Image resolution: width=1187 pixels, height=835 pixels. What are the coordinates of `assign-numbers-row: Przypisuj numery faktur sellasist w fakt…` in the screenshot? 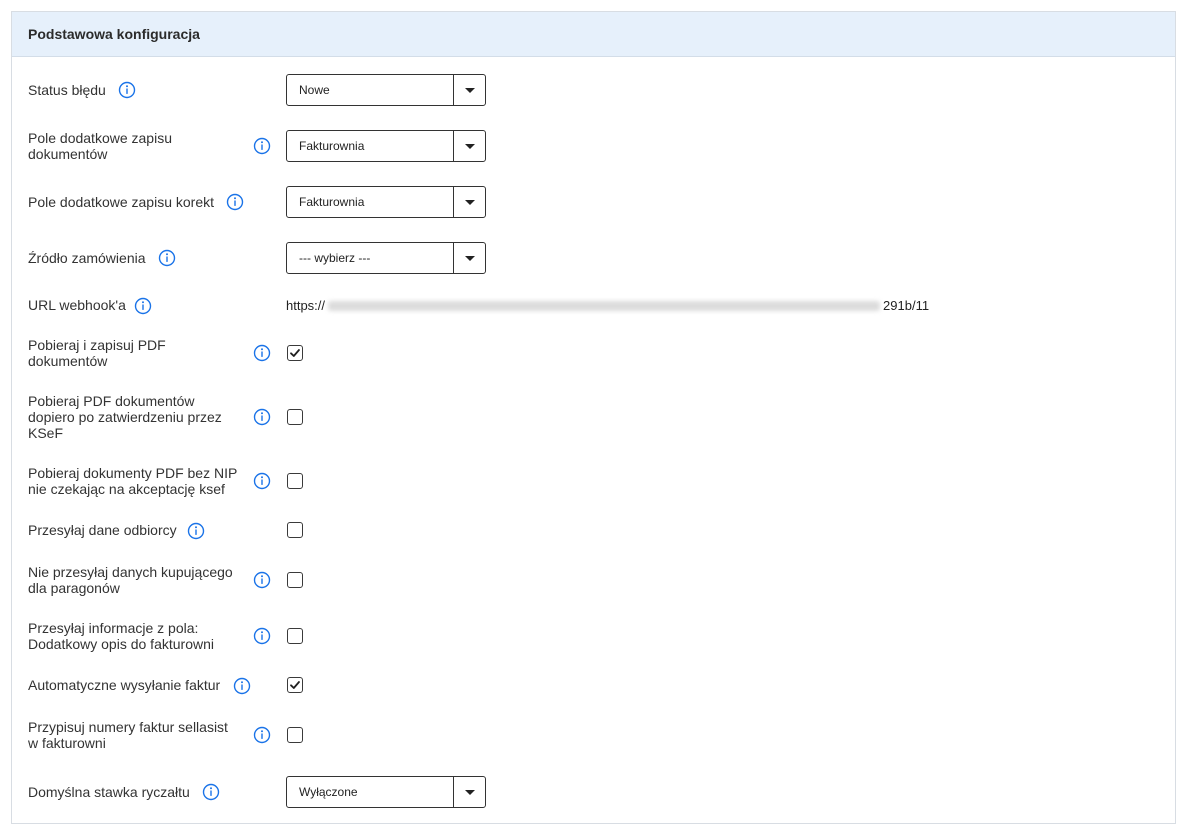 It's located at (593, 735).